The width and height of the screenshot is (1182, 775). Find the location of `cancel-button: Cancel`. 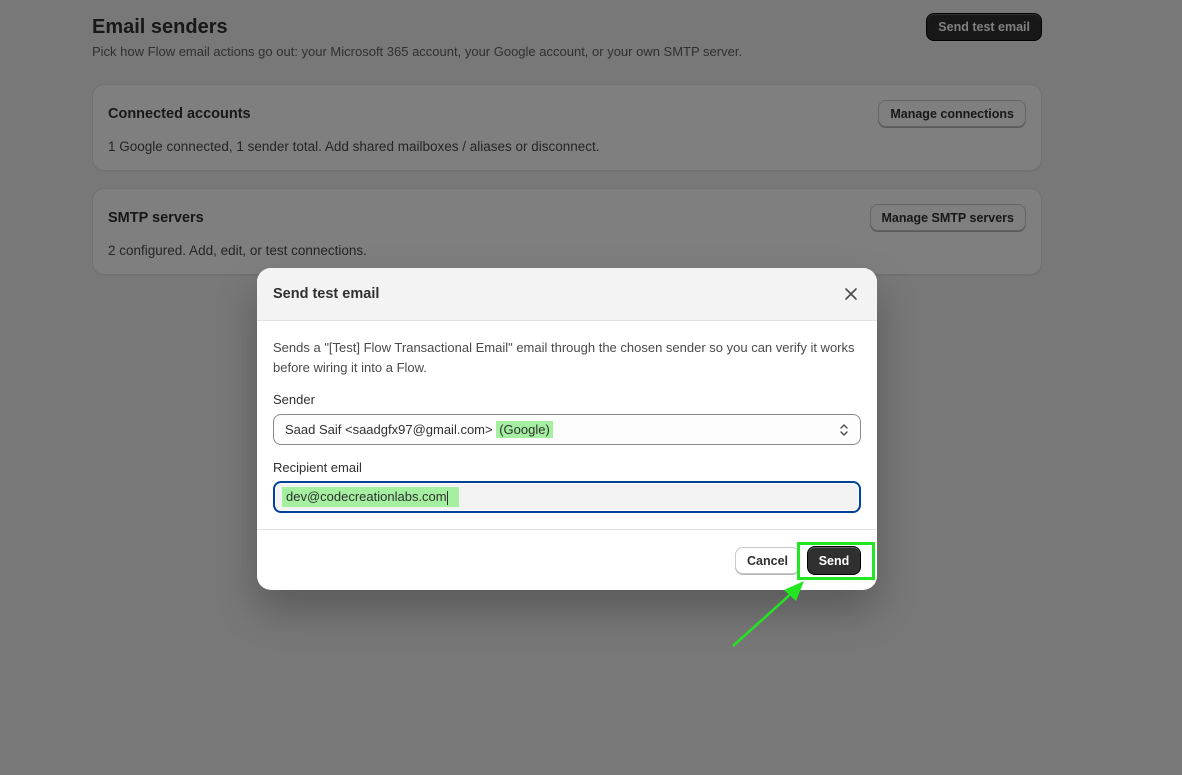

cancel-button: Cancel is located at coordinates (767, 560).